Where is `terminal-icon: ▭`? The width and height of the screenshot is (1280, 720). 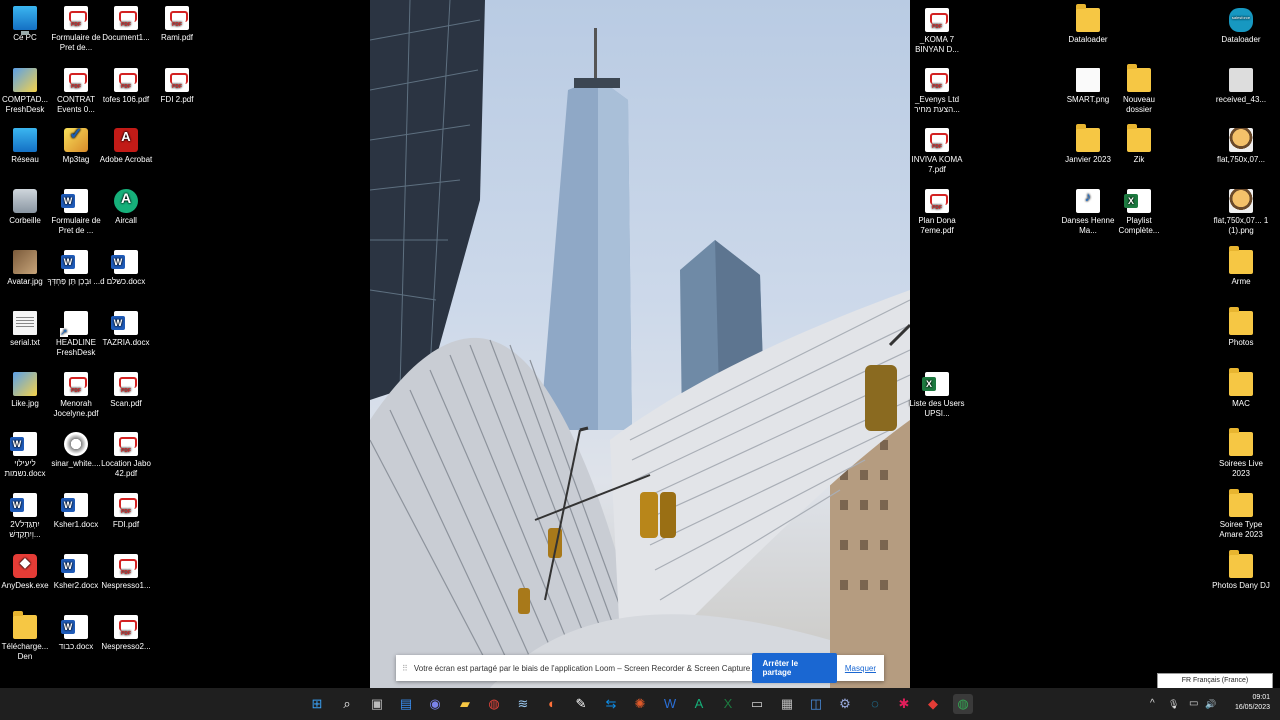 terminal-icon: ▭ is located at coordinates (757, 704).